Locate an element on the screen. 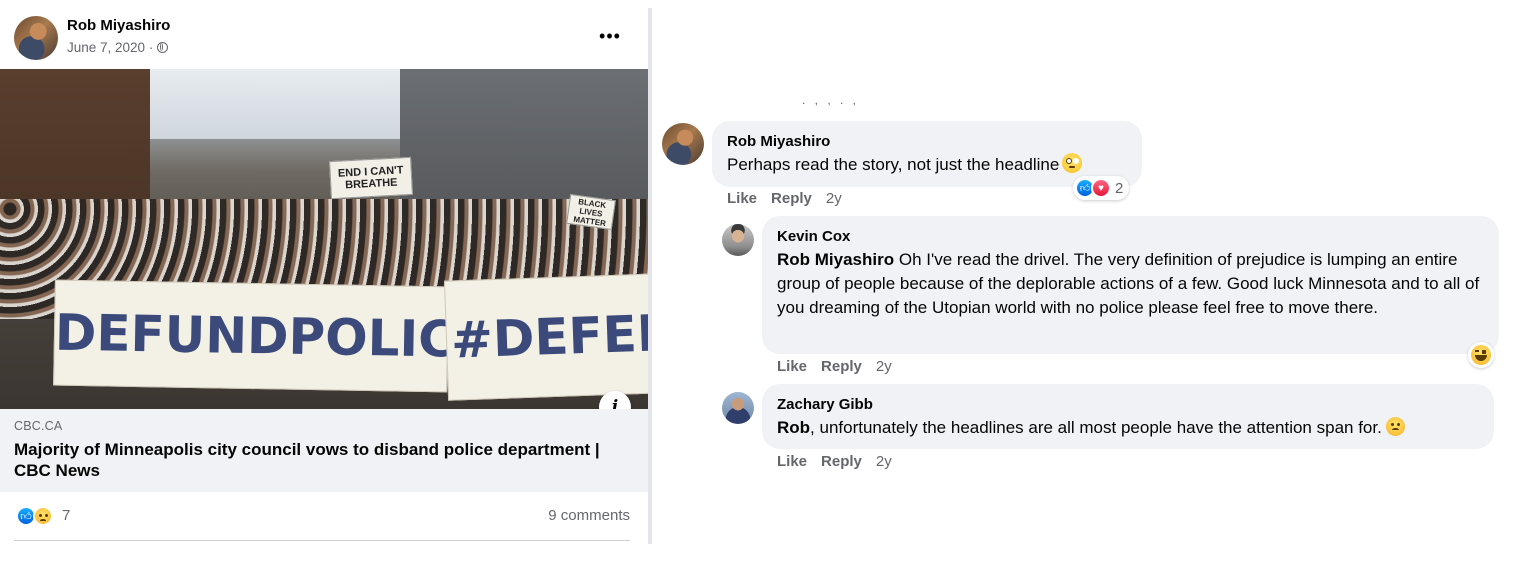  link-domain: CBC.CA is located at coordinates (38, 426).